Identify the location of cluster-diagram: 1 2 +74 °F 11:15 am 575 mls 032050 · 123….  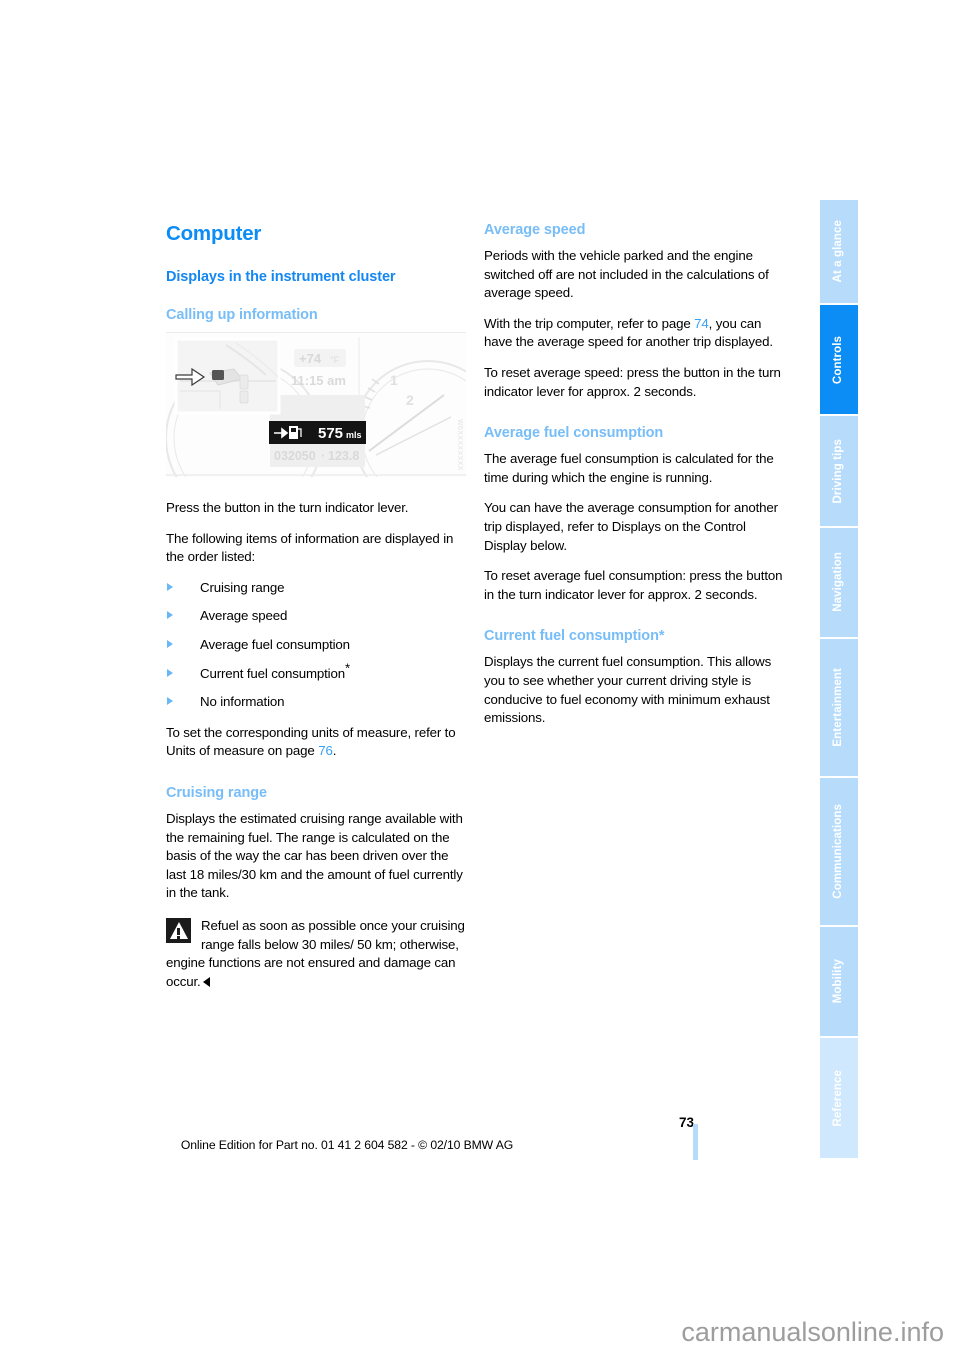
(316, 405).